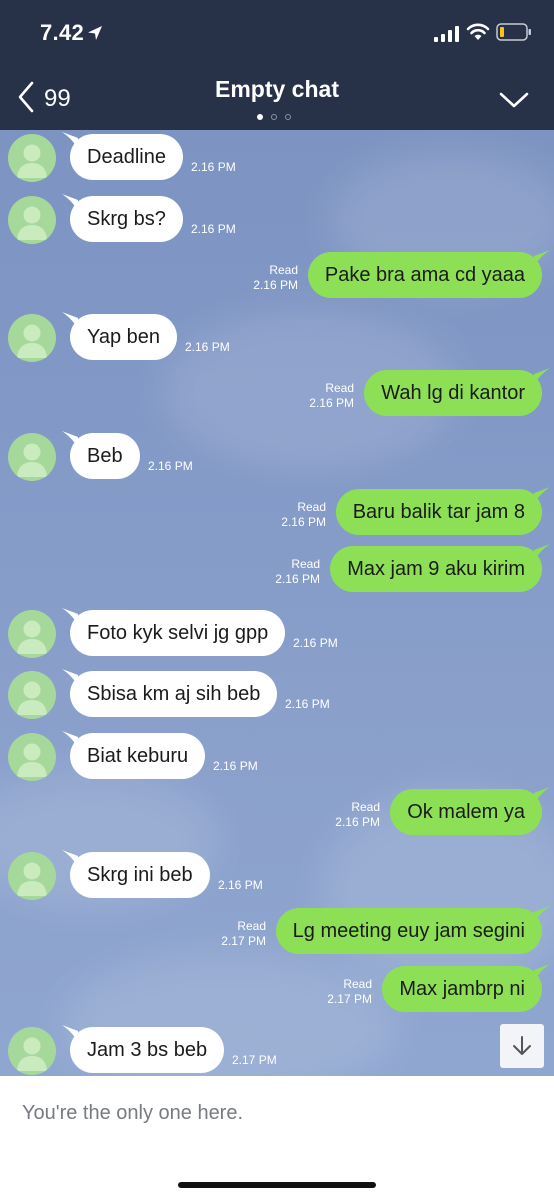 The height and width of the screenshot is (1200, 554). I want to click on message-bubble: Beb, so click(105, 456).